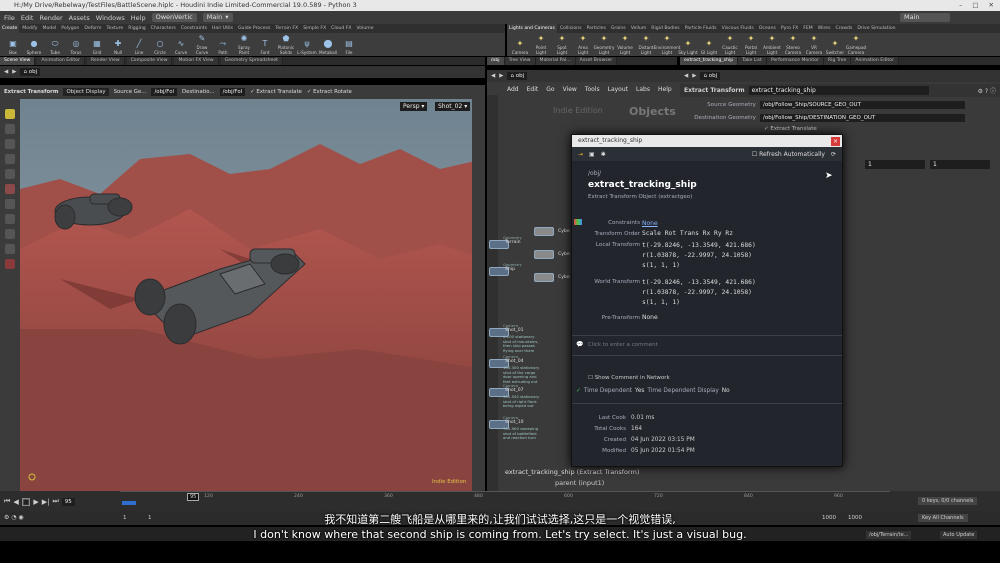 This screenshot has width=1000, height=563. Describe the element at coordinates (160, 47) in the screenshot. I see `shelf-tool-circle: ○ Circle` at that location.